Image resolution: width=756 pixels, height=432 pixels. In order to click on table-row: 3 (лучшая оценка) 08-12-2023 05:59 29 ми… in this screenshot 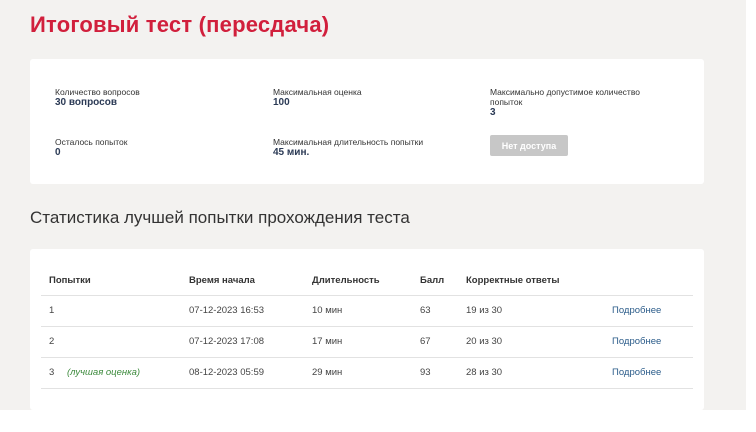, I will do `click(367, 373)`.